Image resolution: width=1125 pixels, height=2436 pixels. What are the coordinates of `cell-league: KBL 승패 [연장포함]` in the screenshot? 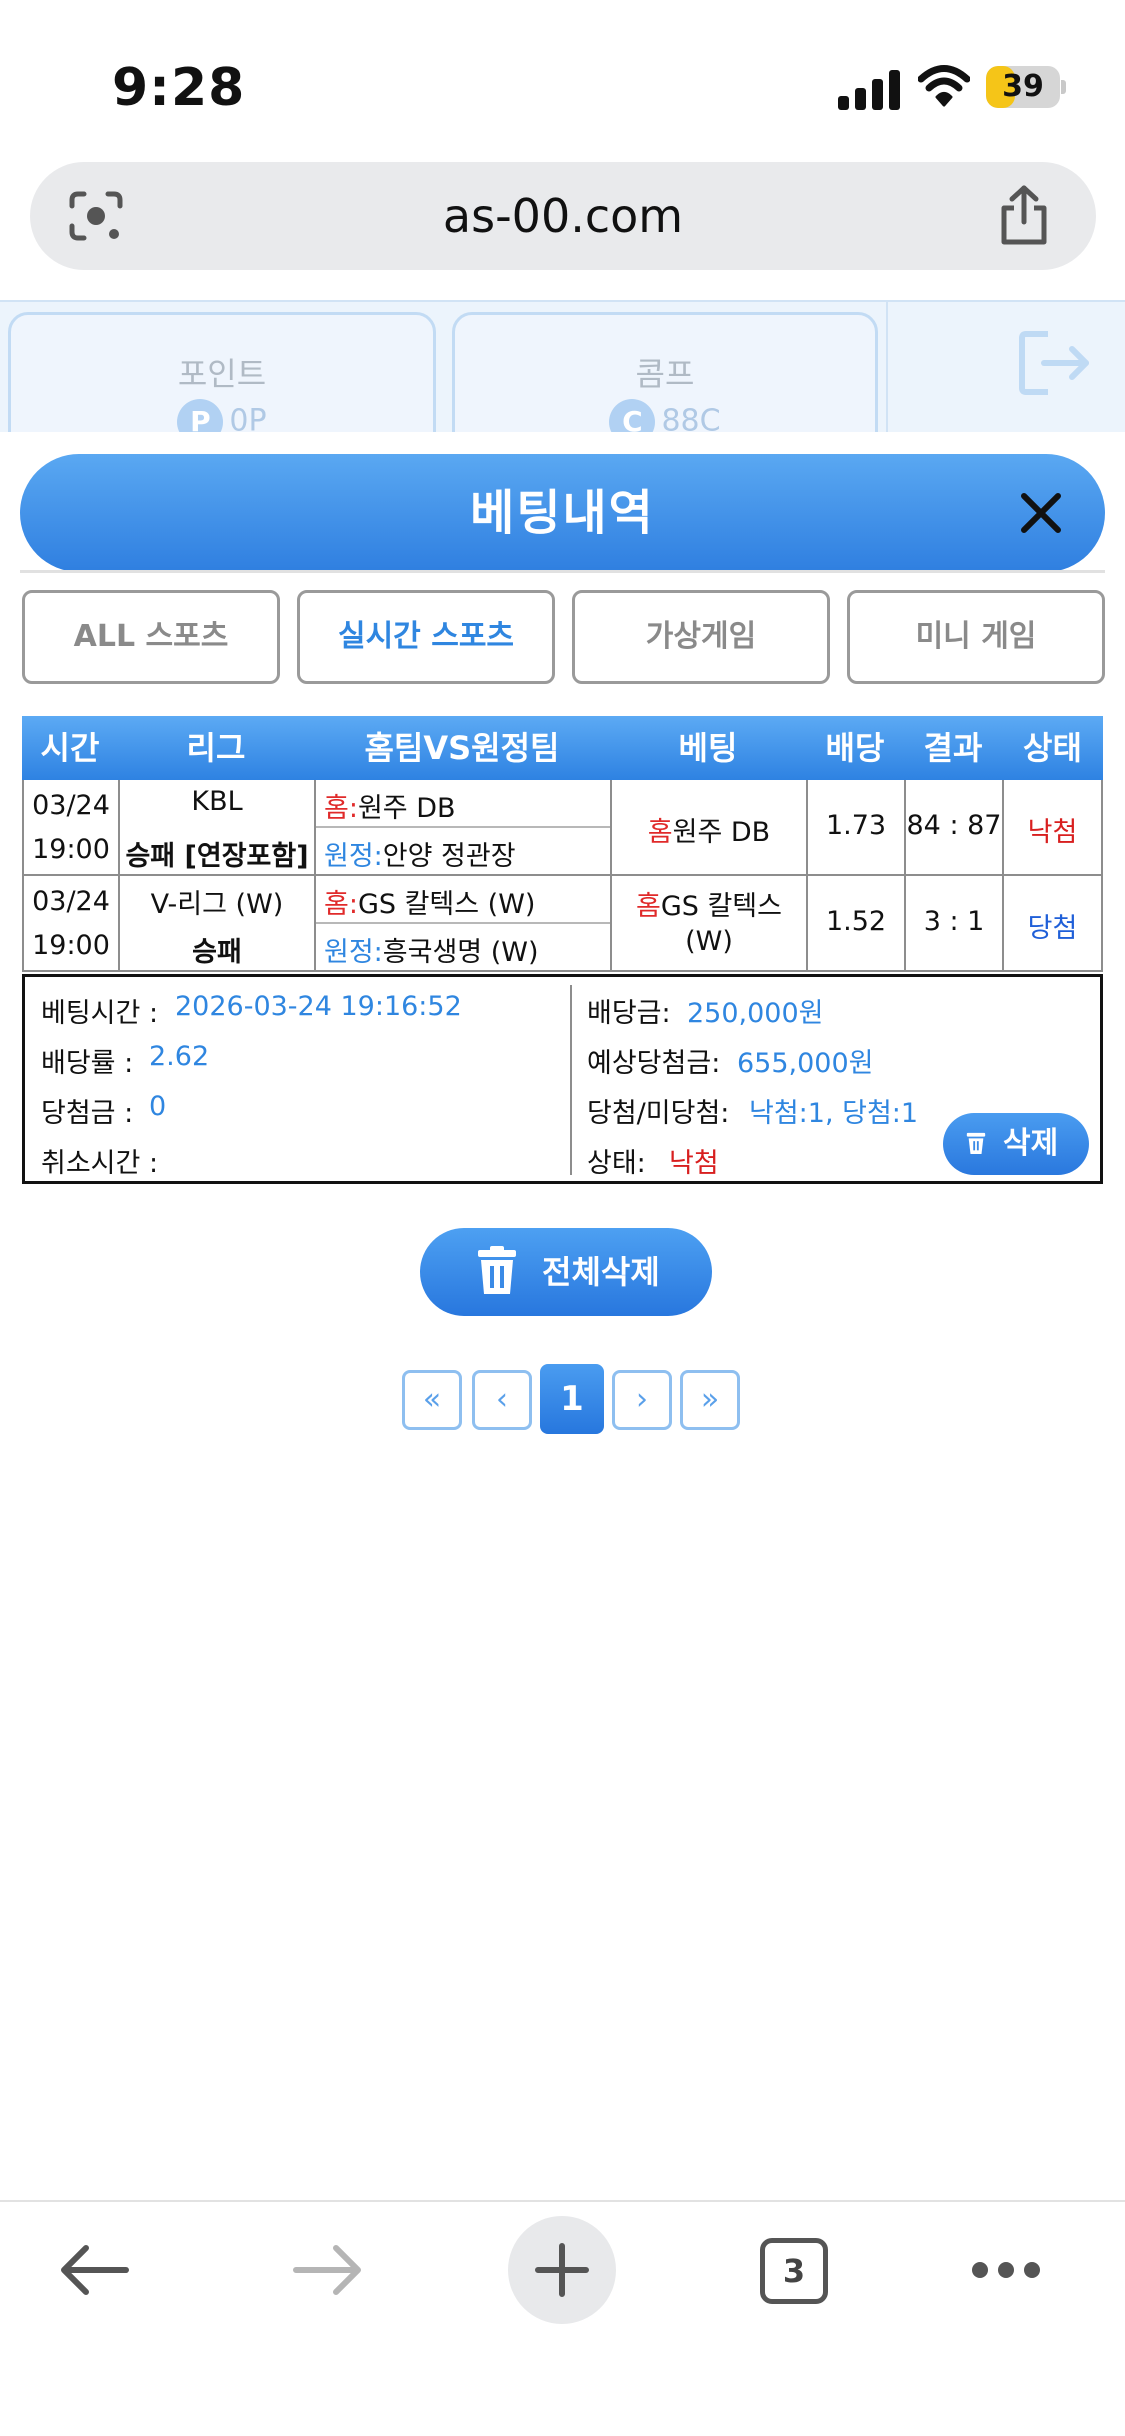 It's located at (218, 827).